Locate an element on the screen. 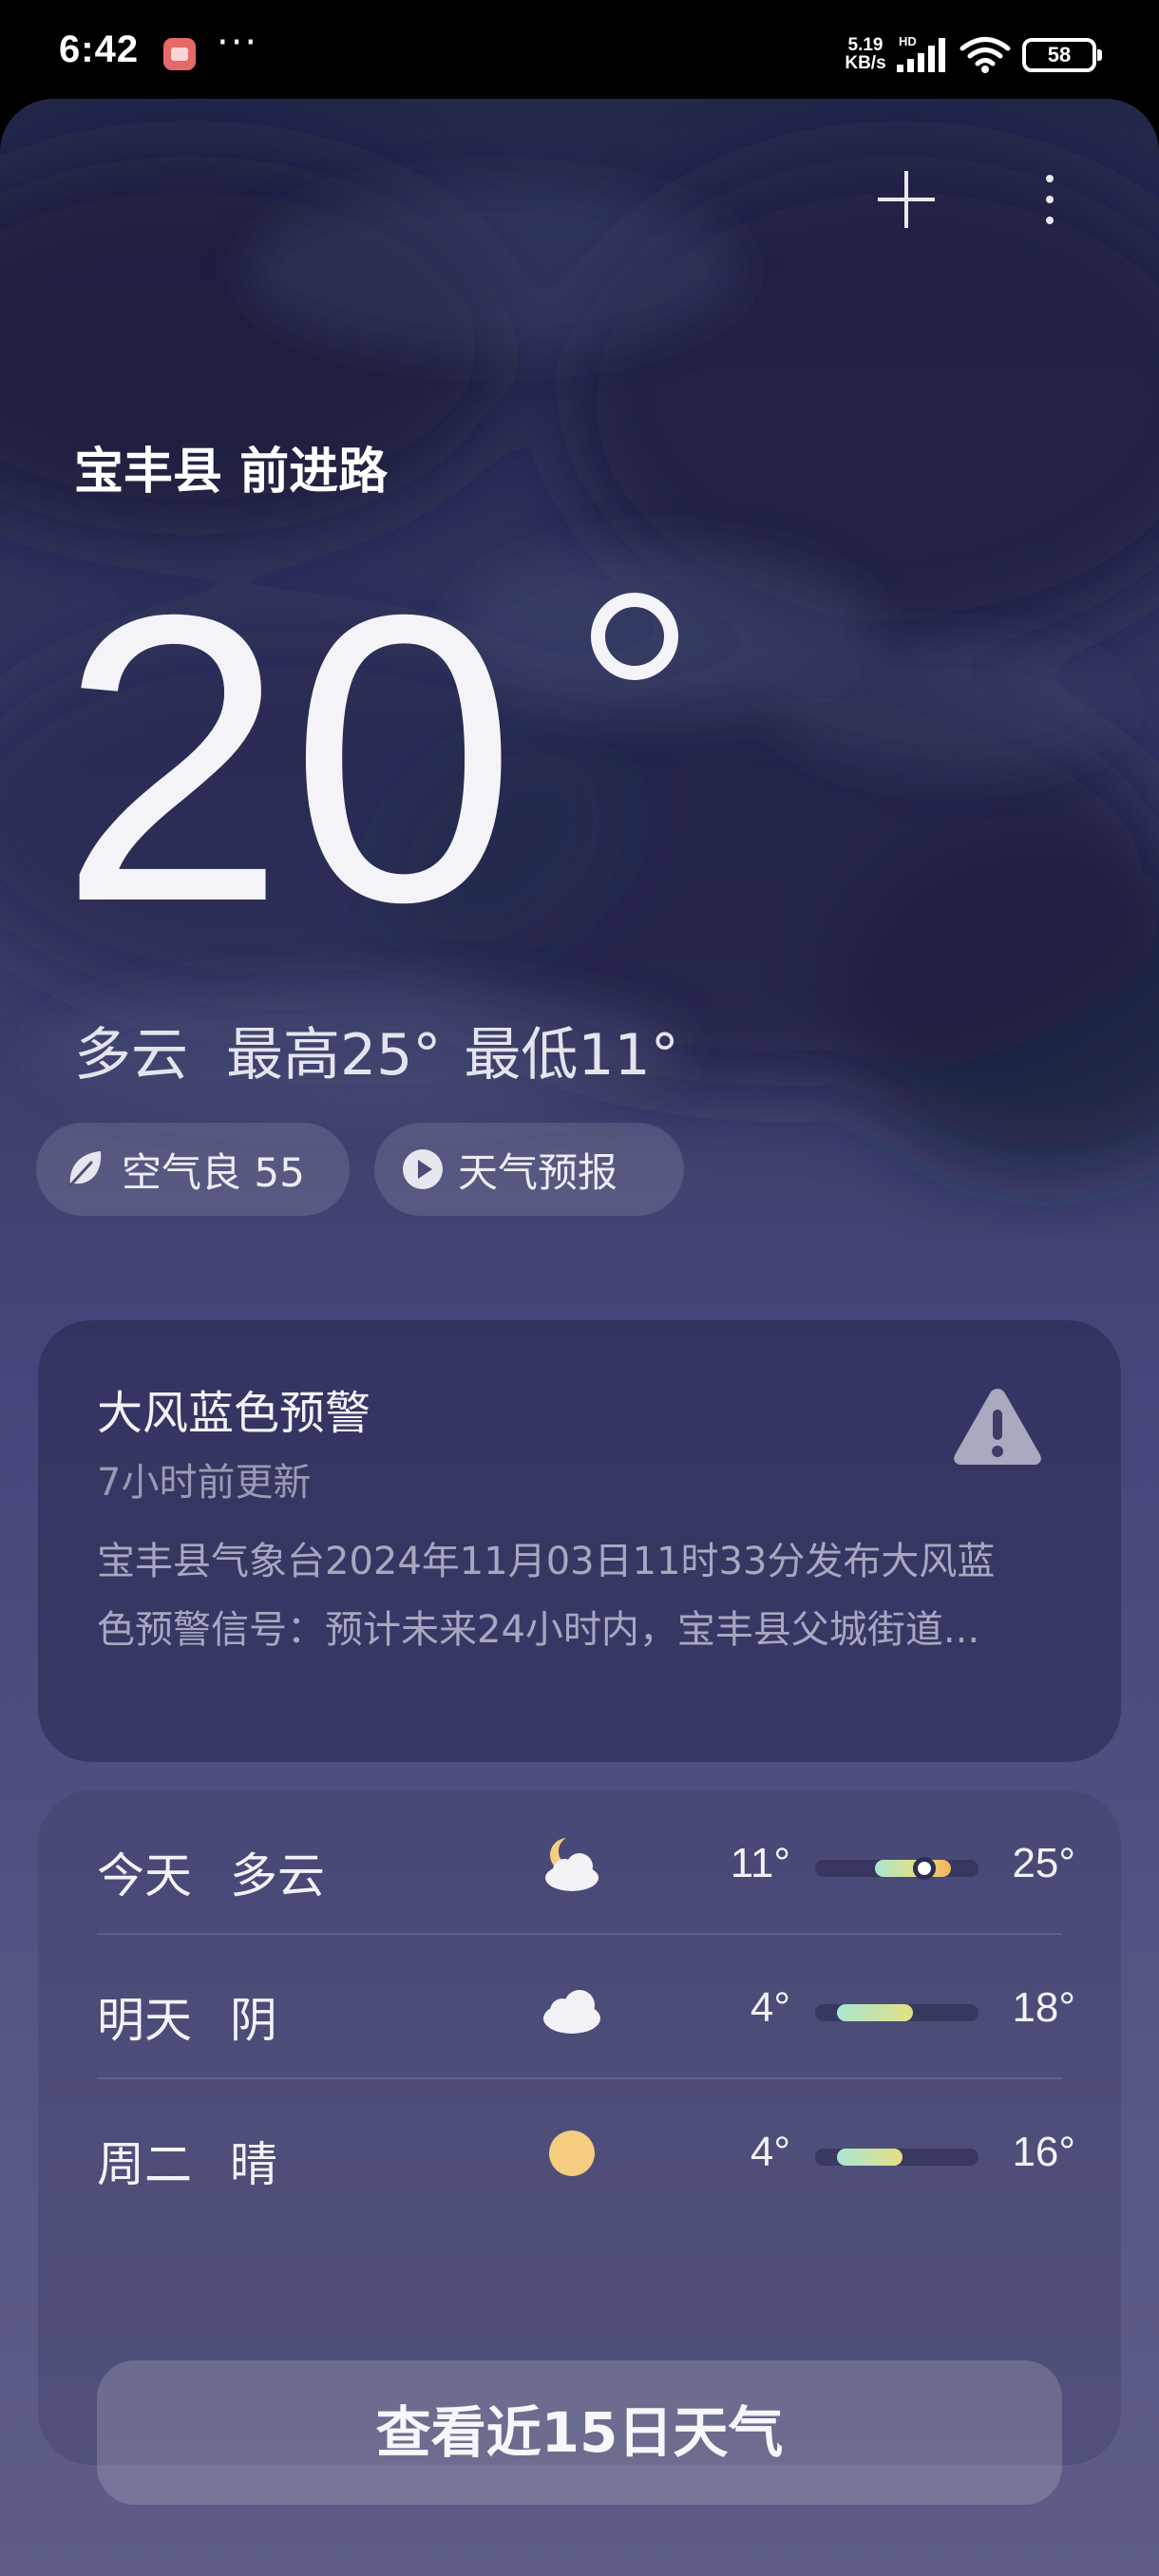 This screenshot has width=1159, height=2576. forecast-day: 今天 is located at coordinates (144, 1876).